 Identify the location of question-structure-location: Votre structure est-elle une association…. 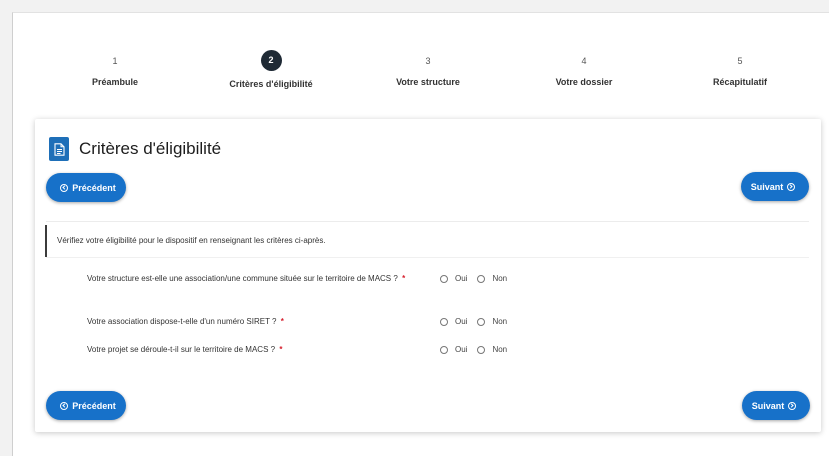
(257, 278).